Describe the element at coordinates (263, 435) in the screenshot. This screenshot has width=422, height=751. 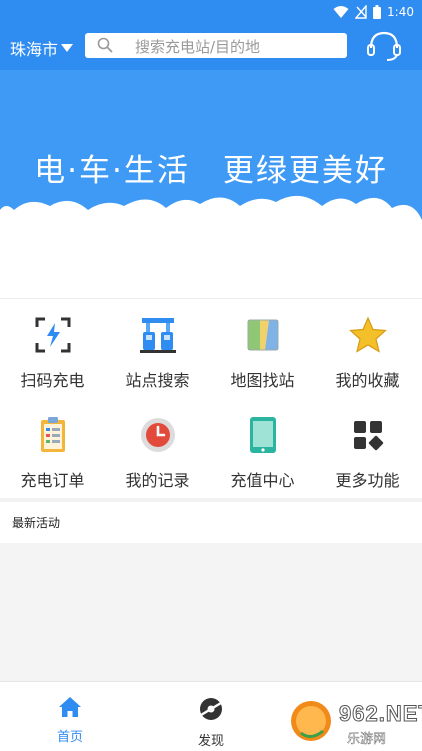
I see `tablet-icon` at that location.